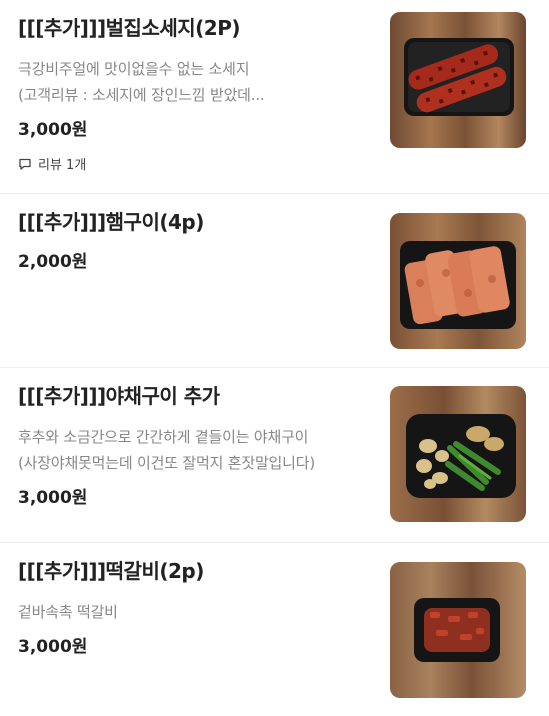  What do you see at coordinates (458, 630) in the screenshot?
I see `tteokgalbi-photo` at bounding box center [458, 630].